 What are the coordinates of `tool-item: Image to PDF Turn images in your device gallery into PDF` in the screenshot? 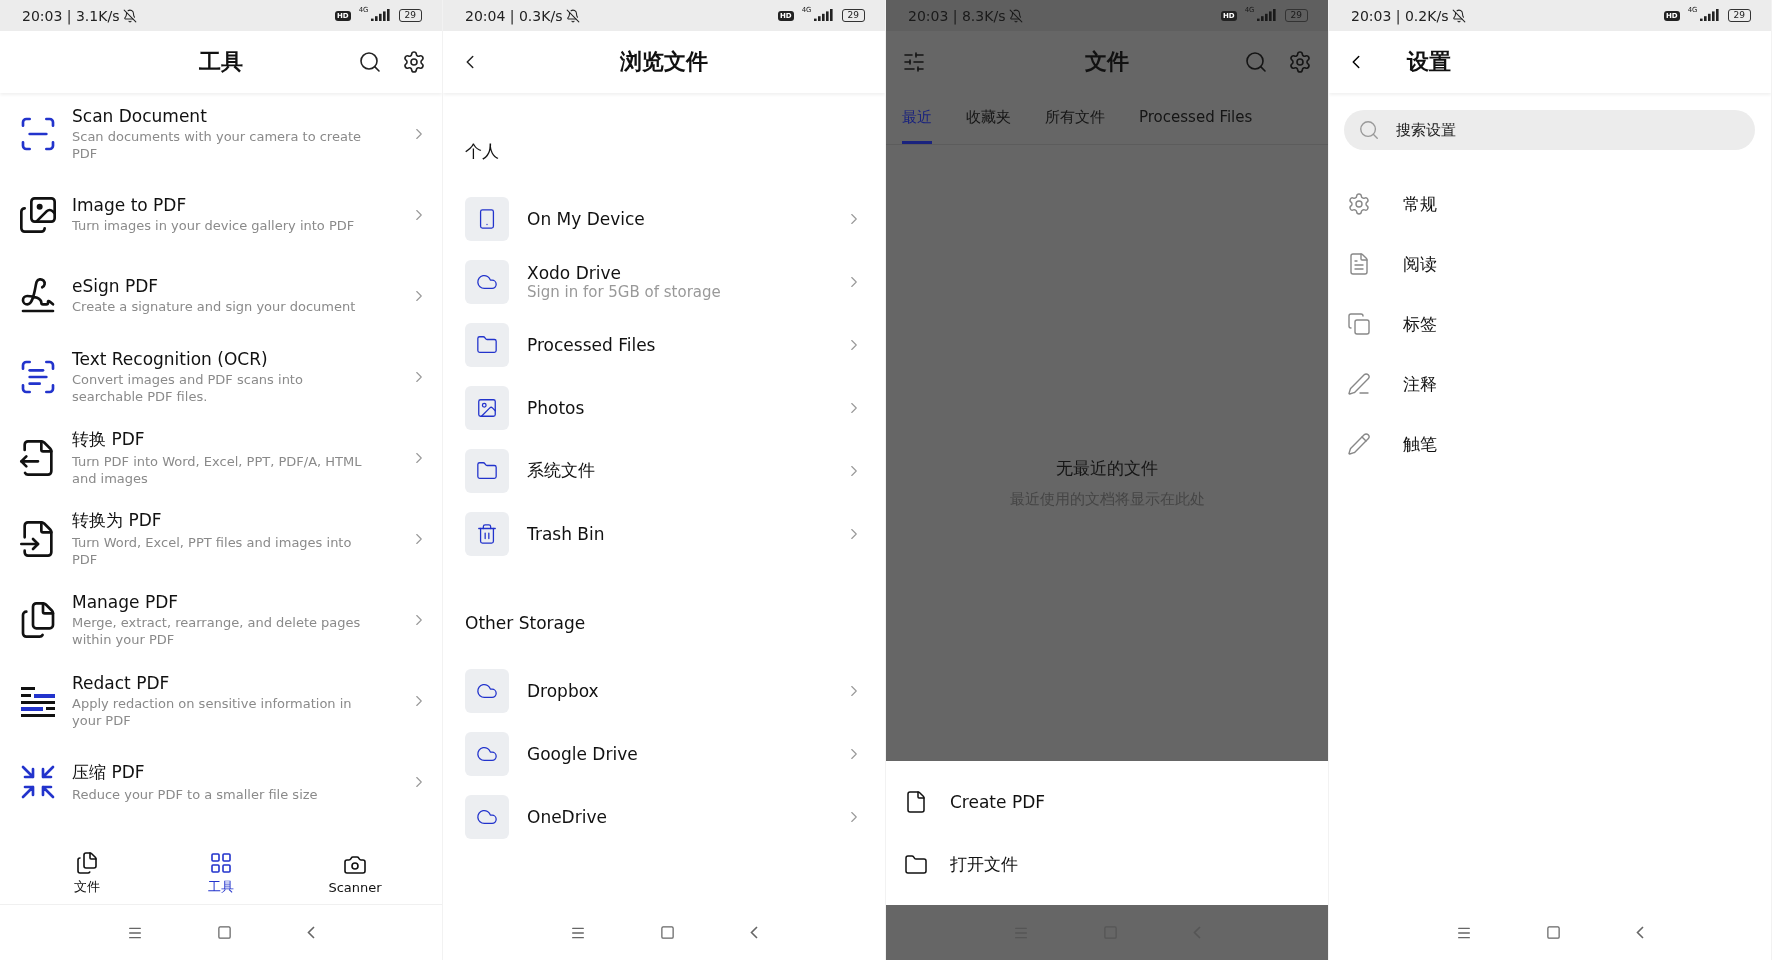 It's located at (221, 214).